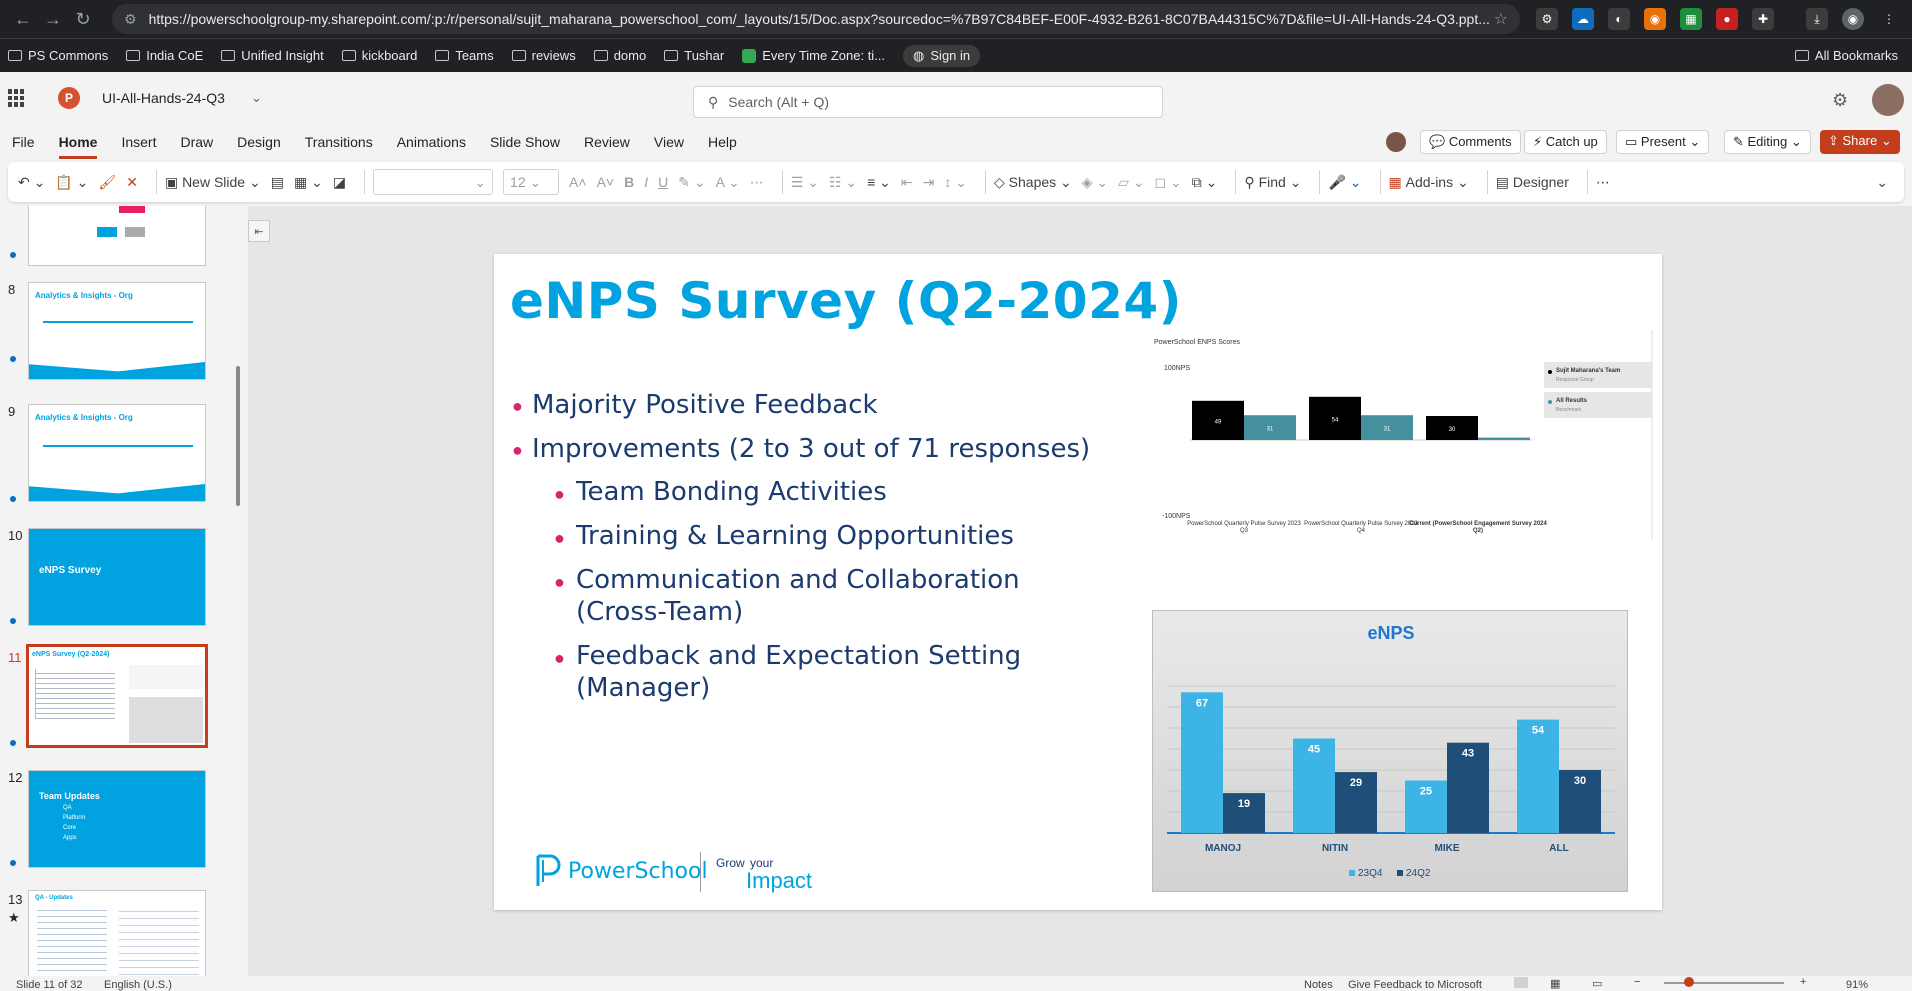 Image resolution: width=1912 pixels, height=991 pixels. I want to click on menu-view: View, so click(669, 142).